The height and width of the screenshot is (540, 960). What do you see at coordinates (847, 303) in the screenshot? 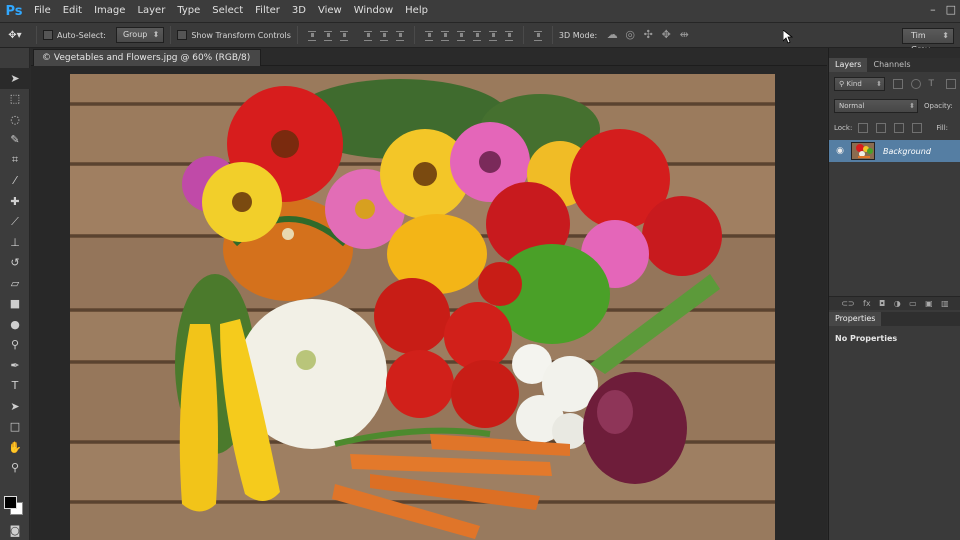
I see `link-layers-icon: ⊂⊃` at bounding box center [847, 303].